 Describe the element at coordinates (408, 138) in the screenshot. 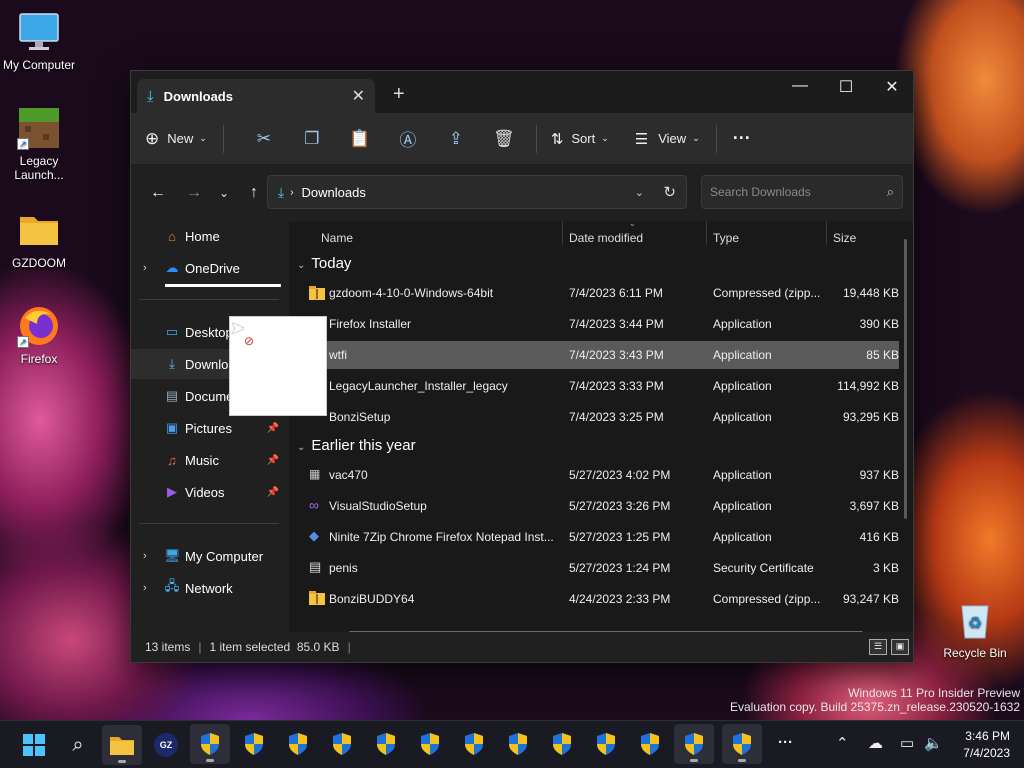

I see `rename-icon: Ⓐ` at that location.